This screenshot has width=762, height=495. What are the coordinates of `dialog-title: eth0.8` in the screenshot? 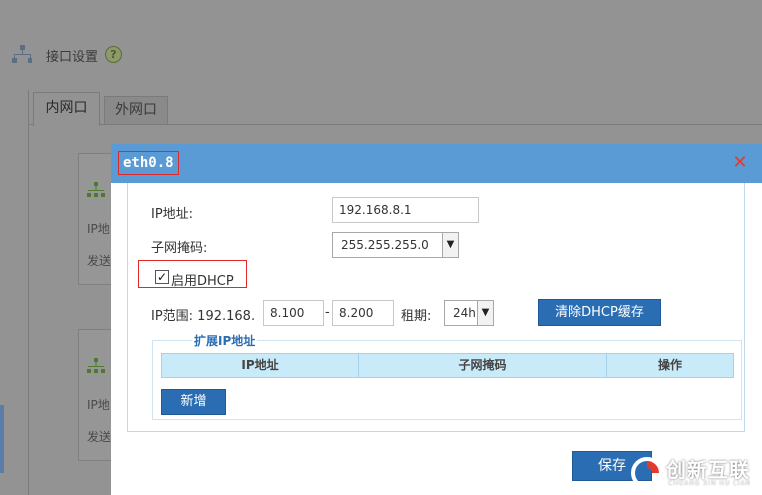 It's located at (148, 163).